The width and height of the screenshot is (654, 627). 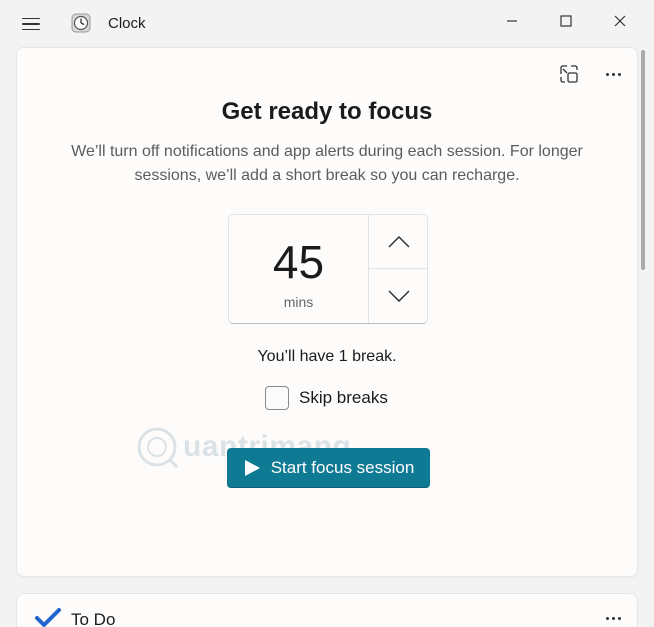 What do you see at coordinates (327, 356) in the screenshot?
I see `break-info: You’ll have 1 break.` at bounding box center [327, 356].